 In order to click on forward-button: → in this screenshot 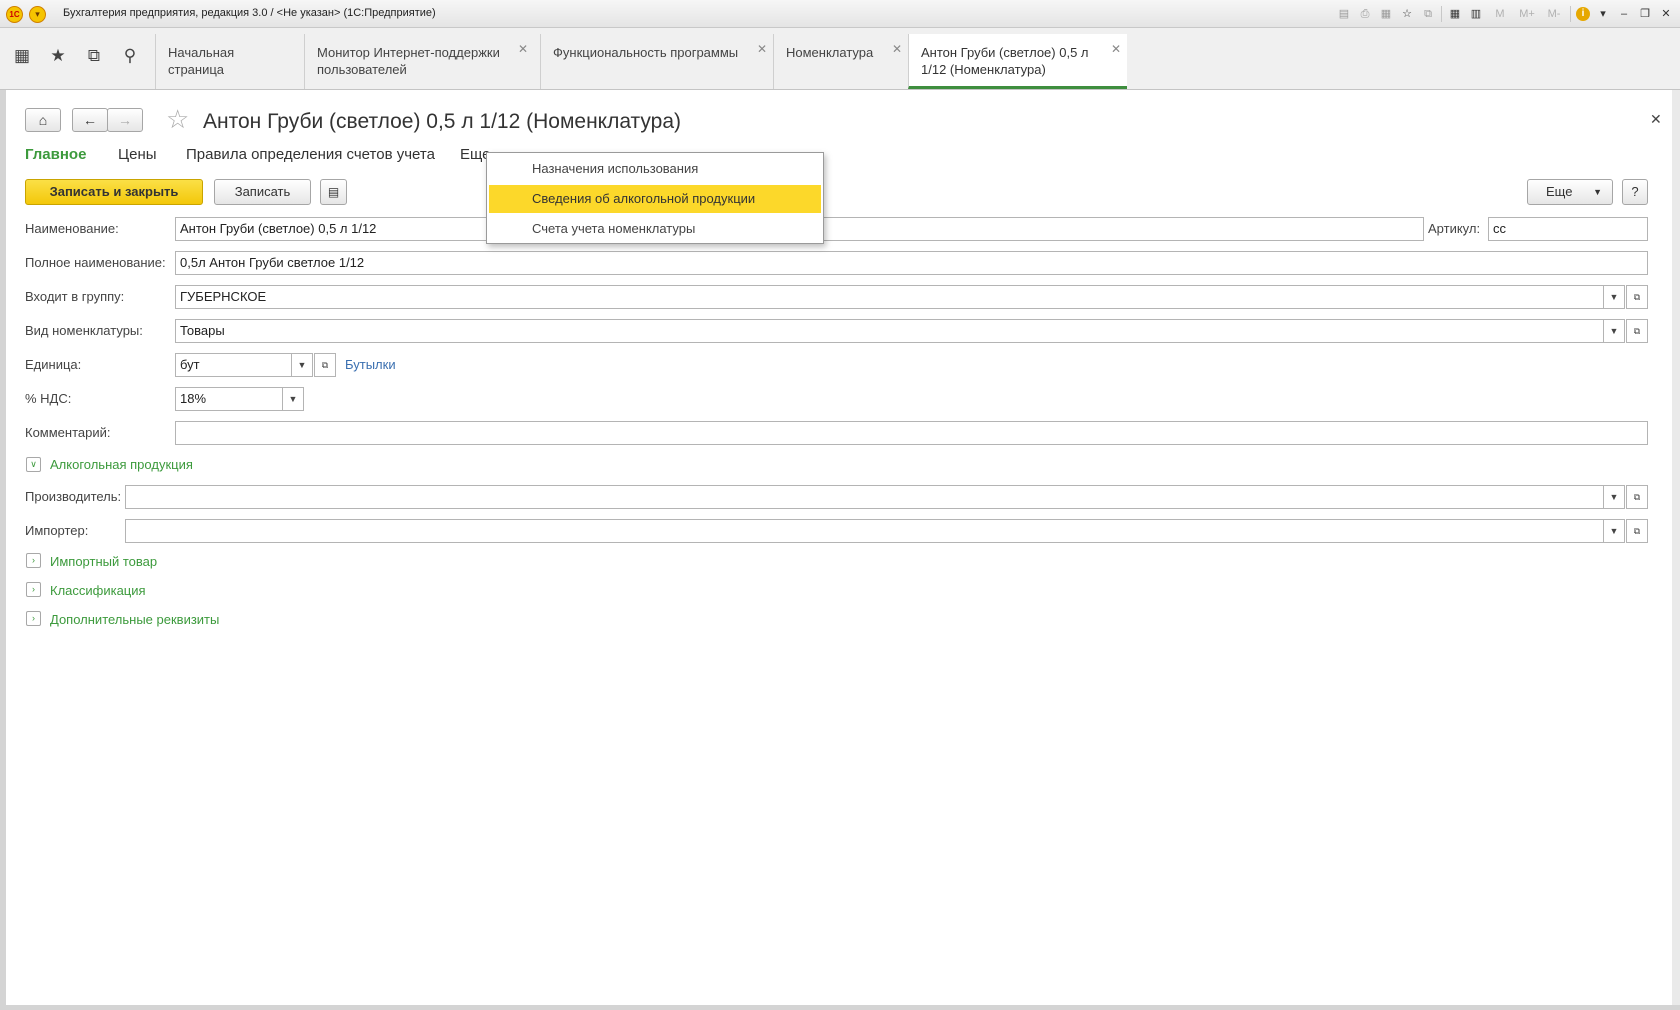, I will do `click(125, 120)`.